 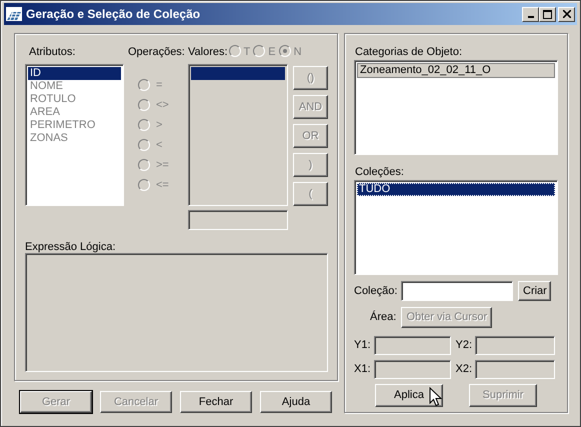 What do you see at coordinates (456, 107) in the screenshot?
I see `categories-list: Zoneamento_02_02_11_O` at bounding box center [456, 107].